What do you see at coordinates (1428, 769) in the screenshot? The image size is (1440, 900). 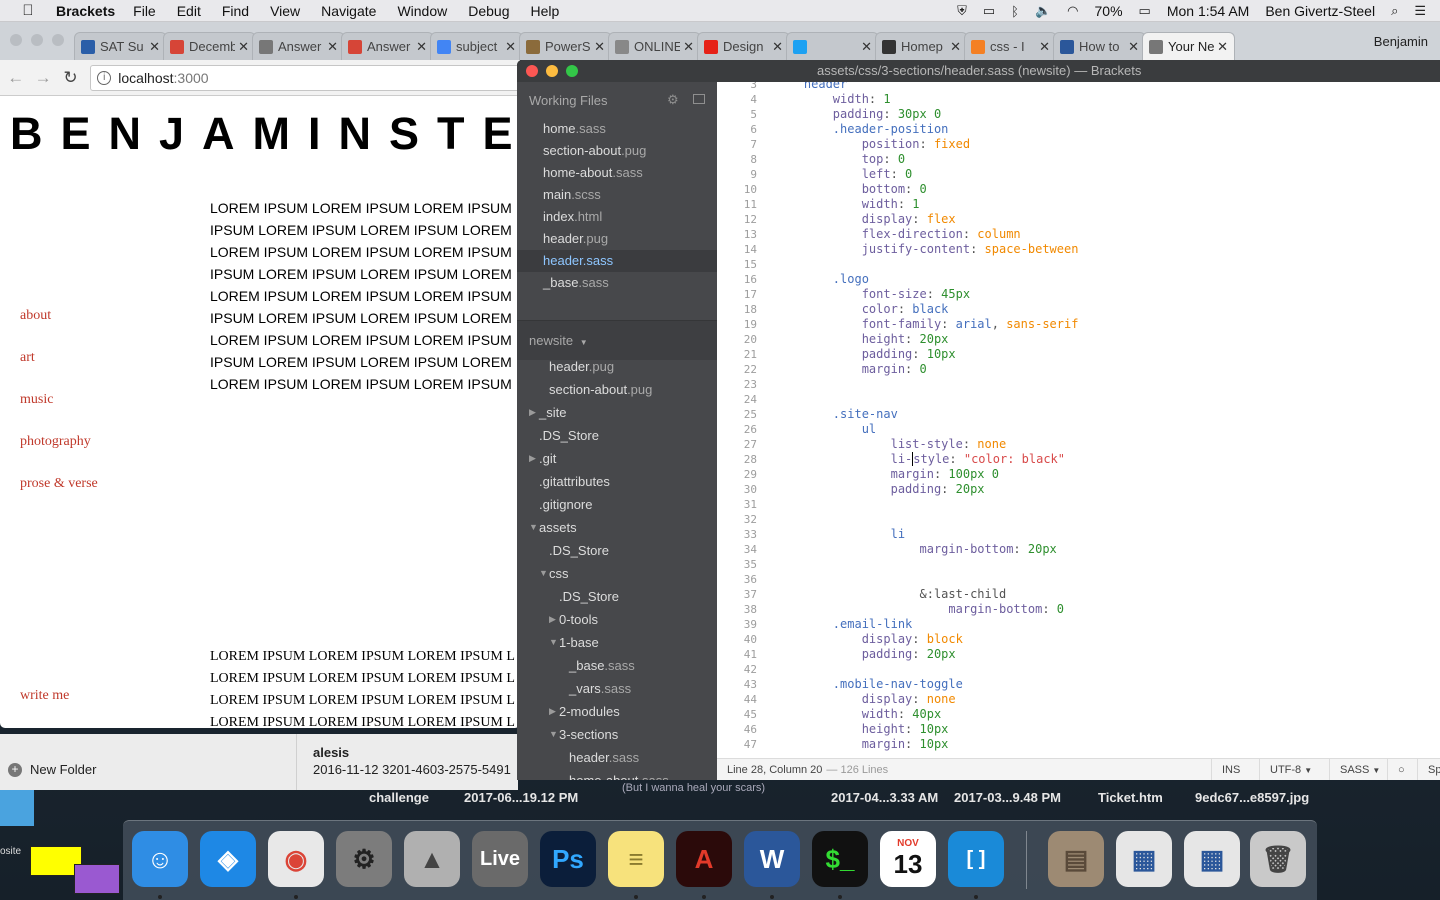 I see `spaces-toggle: Sp` at bounding box center [1428, 769].